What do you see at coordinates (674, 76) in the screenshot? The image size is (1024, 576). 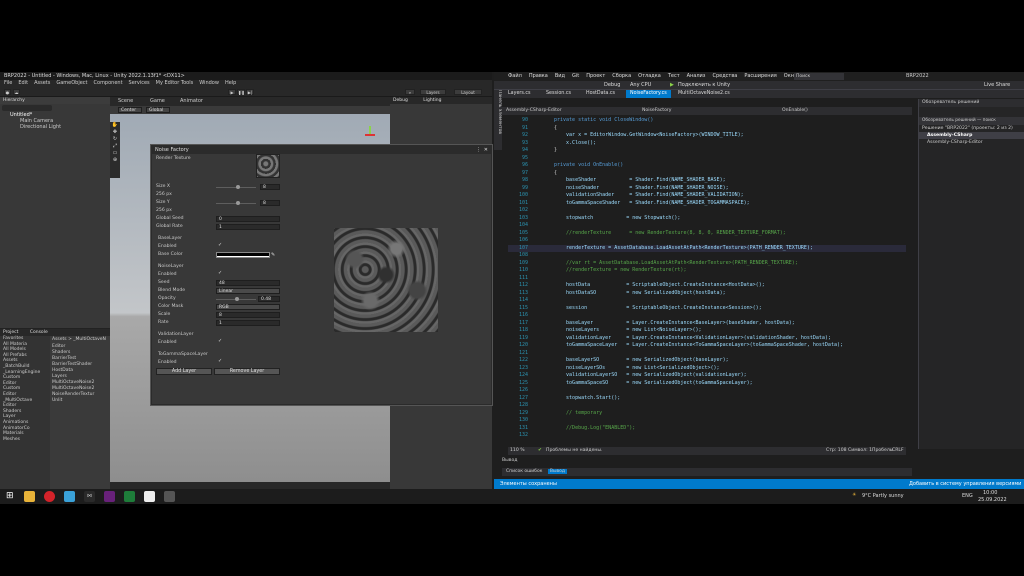 I see `vs-menu-item: Тест` at bounding box center [674, 76].